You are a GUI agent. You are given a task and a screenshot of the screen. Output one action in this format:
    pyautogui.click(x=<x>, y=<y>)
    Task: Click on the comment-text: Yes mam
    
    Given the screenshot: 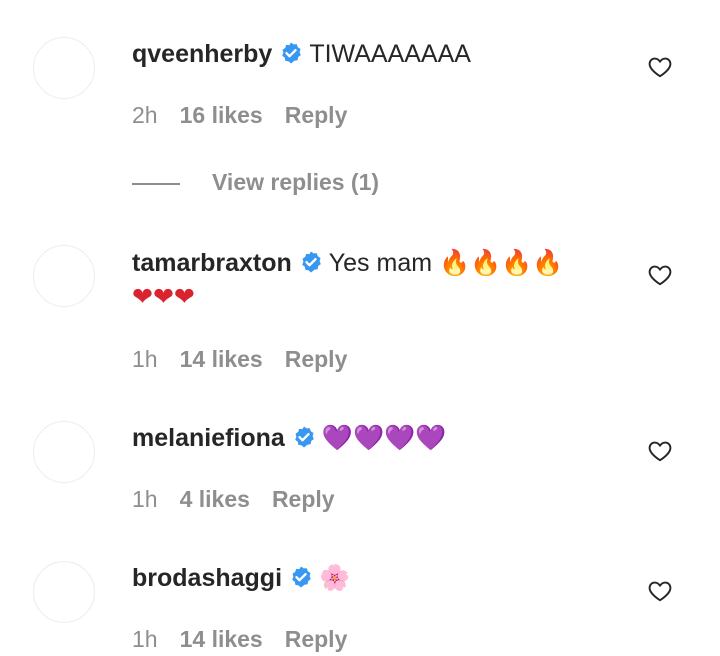 What is the action you would take?
    pyautogui.click(x=380, y=263)
    